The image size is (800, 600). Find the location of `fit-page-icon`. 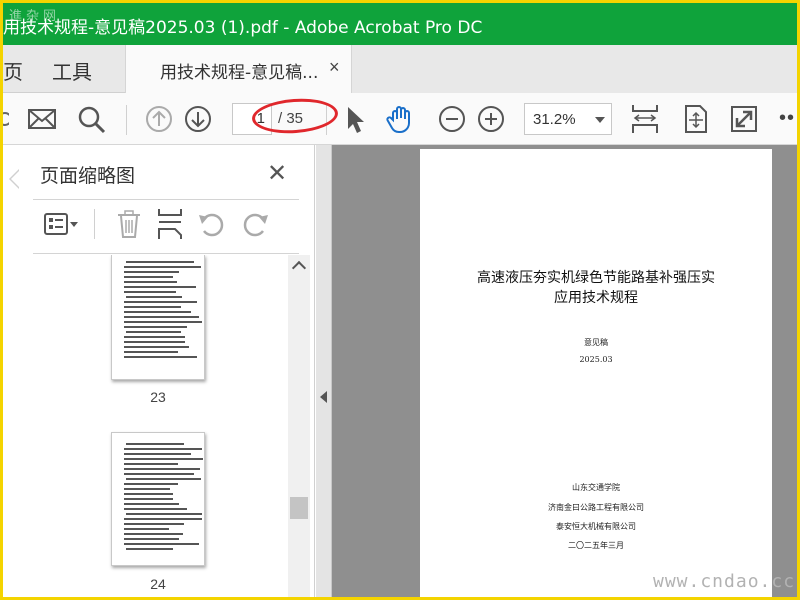

fit-page-icon is located at coordinates (645, 119).